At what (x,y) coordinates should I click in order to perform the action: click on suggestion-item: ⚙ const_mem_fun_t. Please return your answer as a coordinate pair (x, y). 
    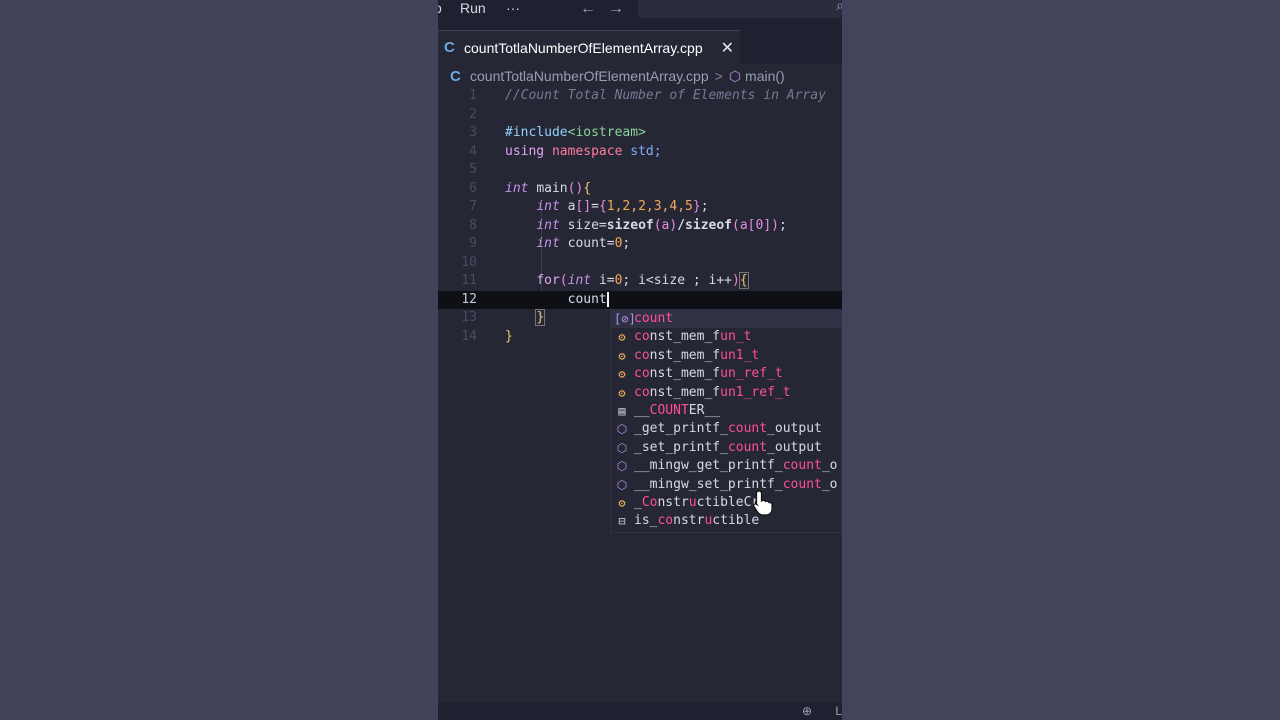
    Looking at the image, I should click on (726, 337).